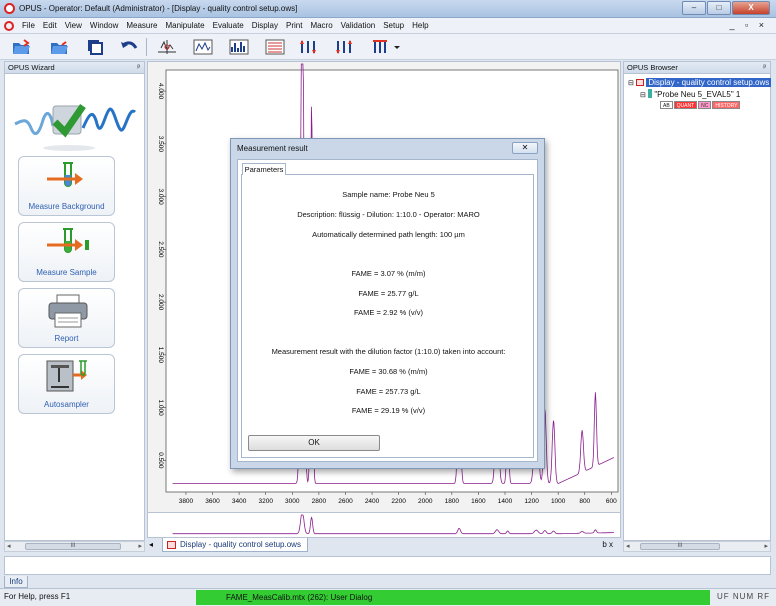 Image resolution: width=776 pixels, height=606 pixels. Describe the element at coordinates (345, 47) in the screenshot. I see `zoom-x-icon` at that location.